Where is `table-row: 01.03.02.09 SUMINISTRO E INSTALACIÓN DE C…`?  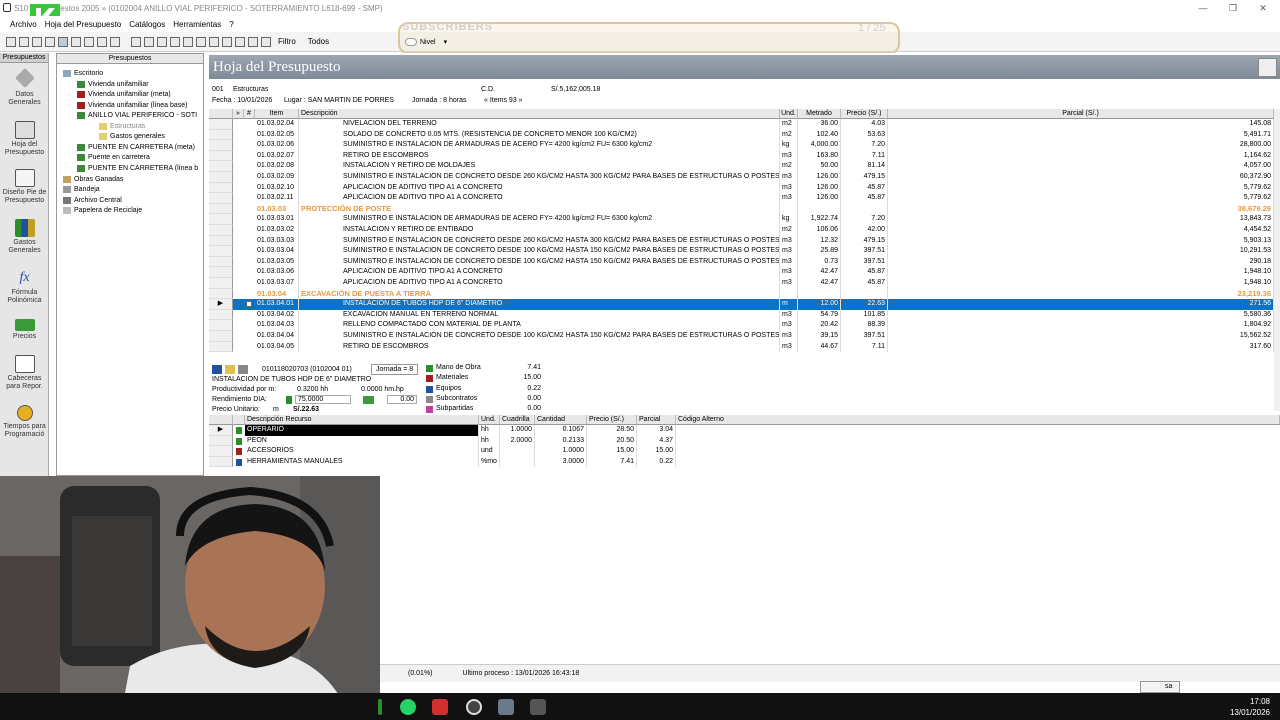
table-row: 01.03.02.09 SUMINISTRO E INSTALACIÓN DE C… is located at coordinates (753, 177).